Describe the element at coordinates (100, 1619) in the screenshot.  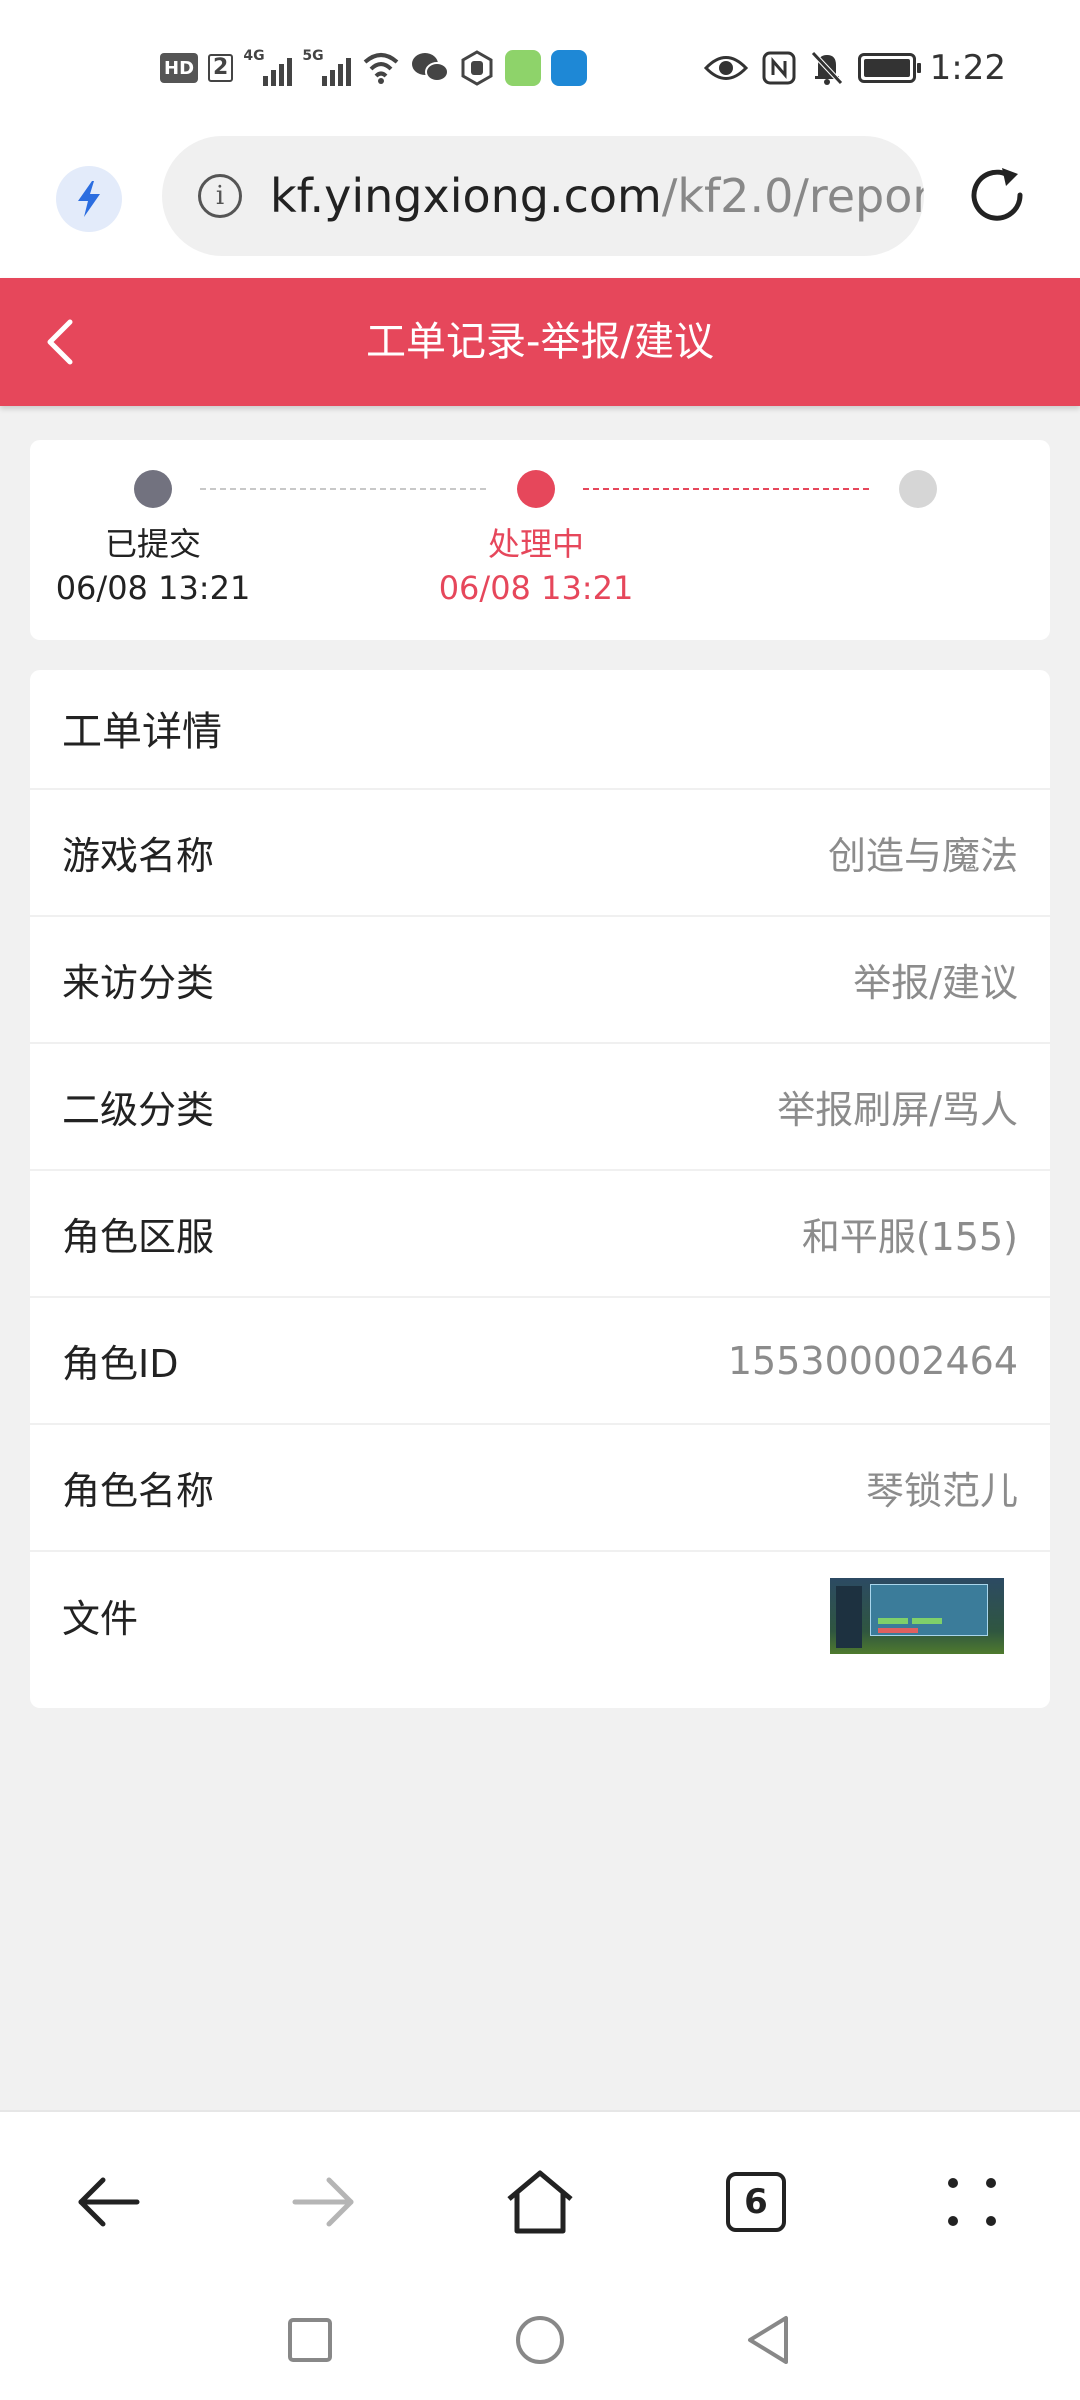
I see `row-label: 文件` at that location.